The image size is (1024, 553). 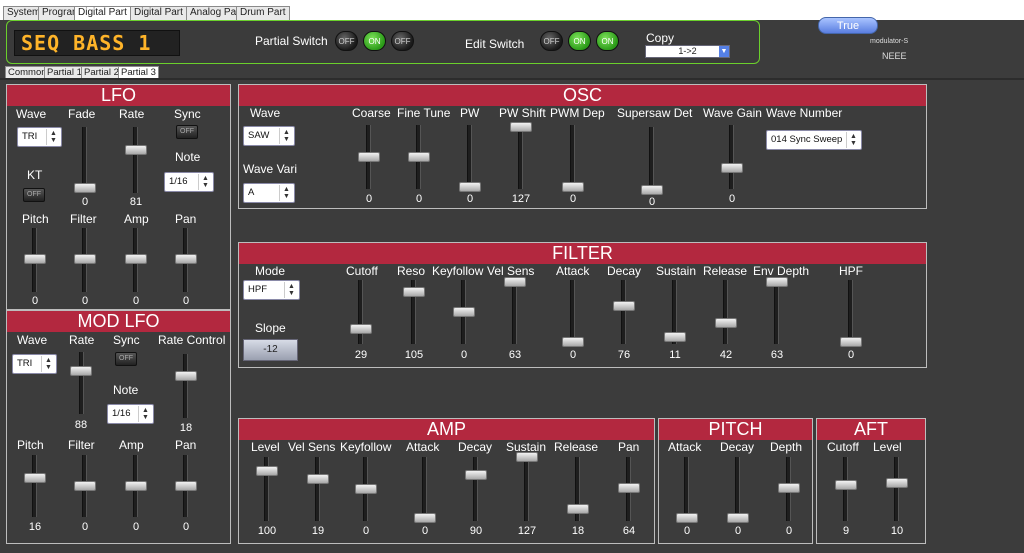 I want to click on modlfo-amp-slider, so click(x=136, y=486).